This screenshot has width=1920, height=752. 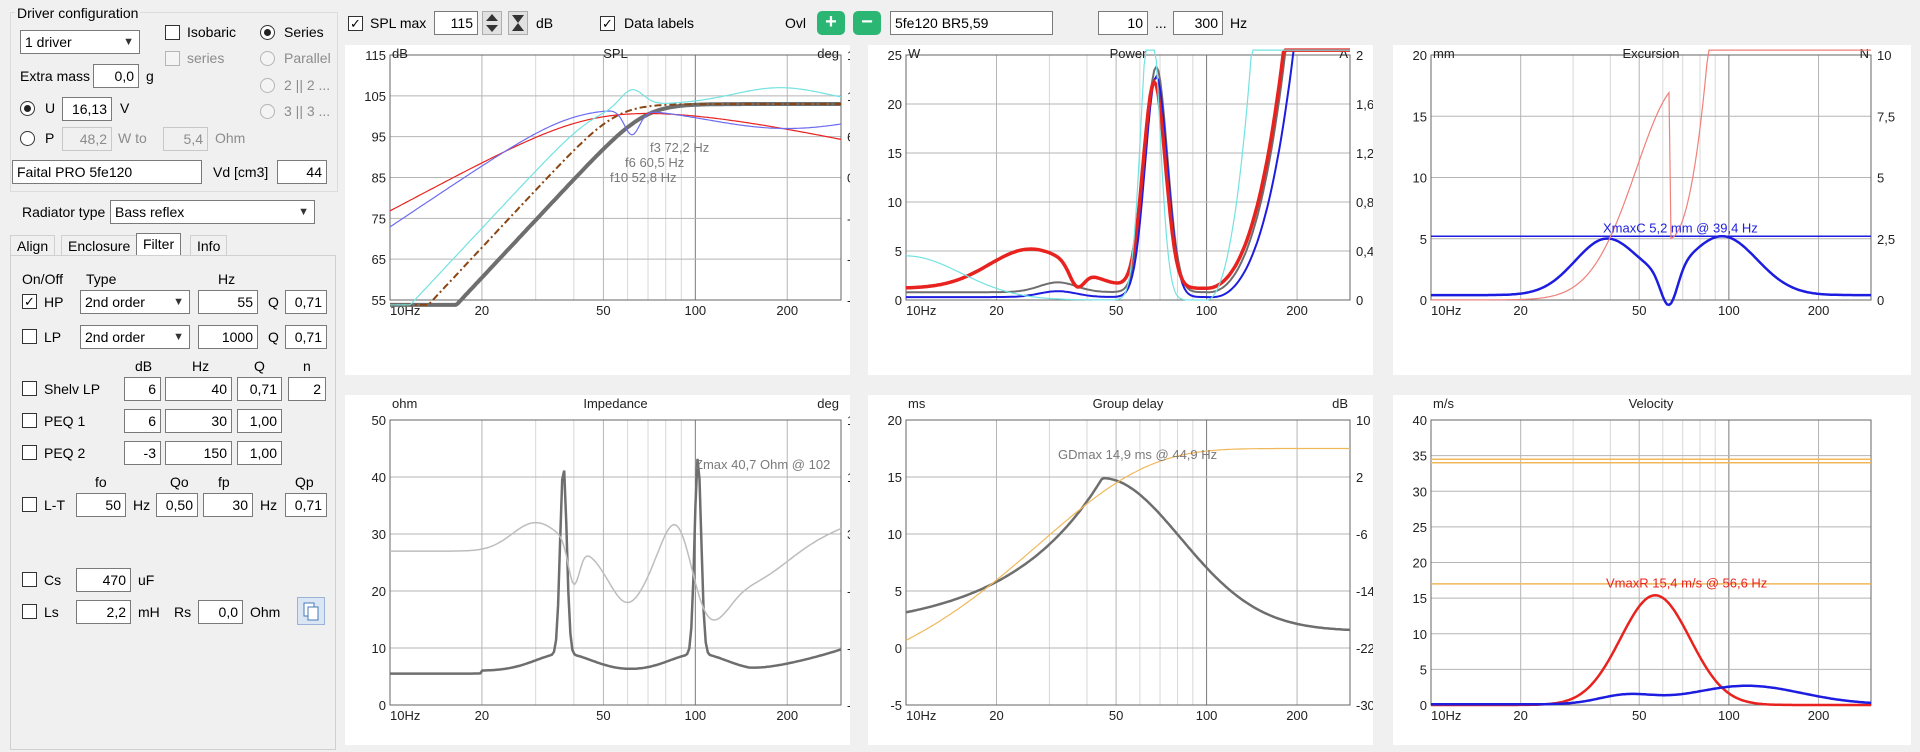 What do you see at coordinates (848, 705) in the screenshot?
I see `y-tick-right: -180` at bounding box center [848, 705].